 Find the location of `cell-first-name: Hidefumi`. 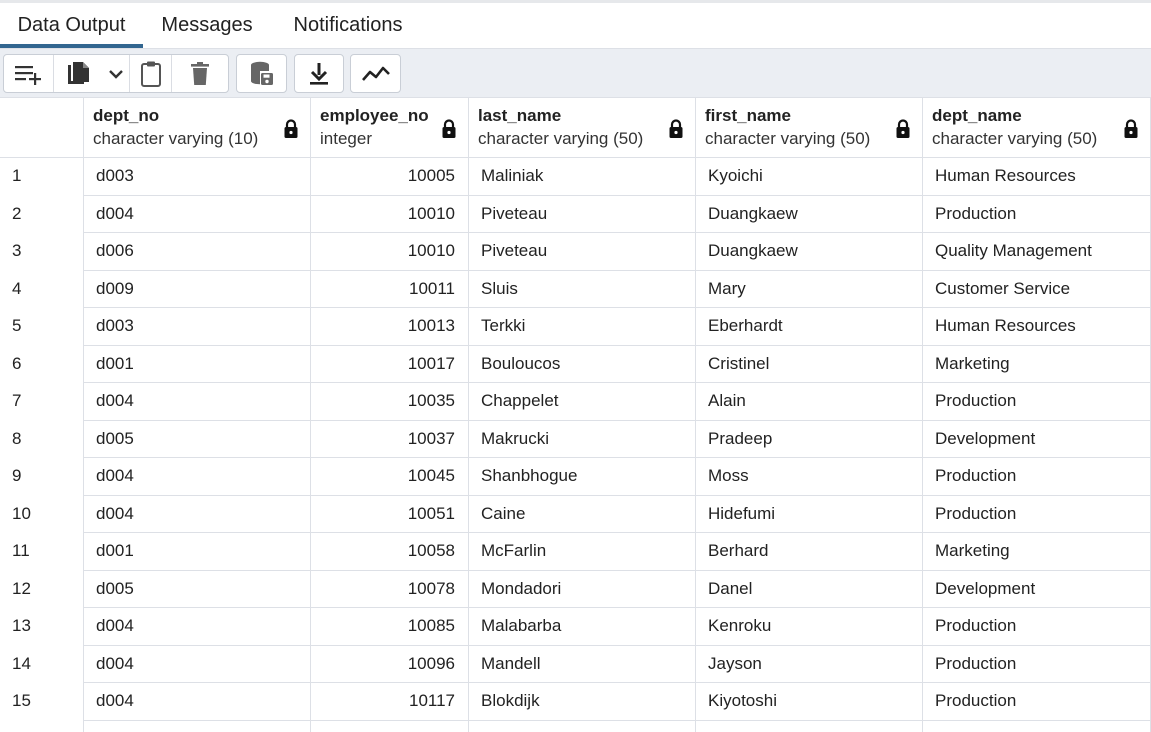

cell-first-name: Hidefumi is located at coordinates (809, 514).